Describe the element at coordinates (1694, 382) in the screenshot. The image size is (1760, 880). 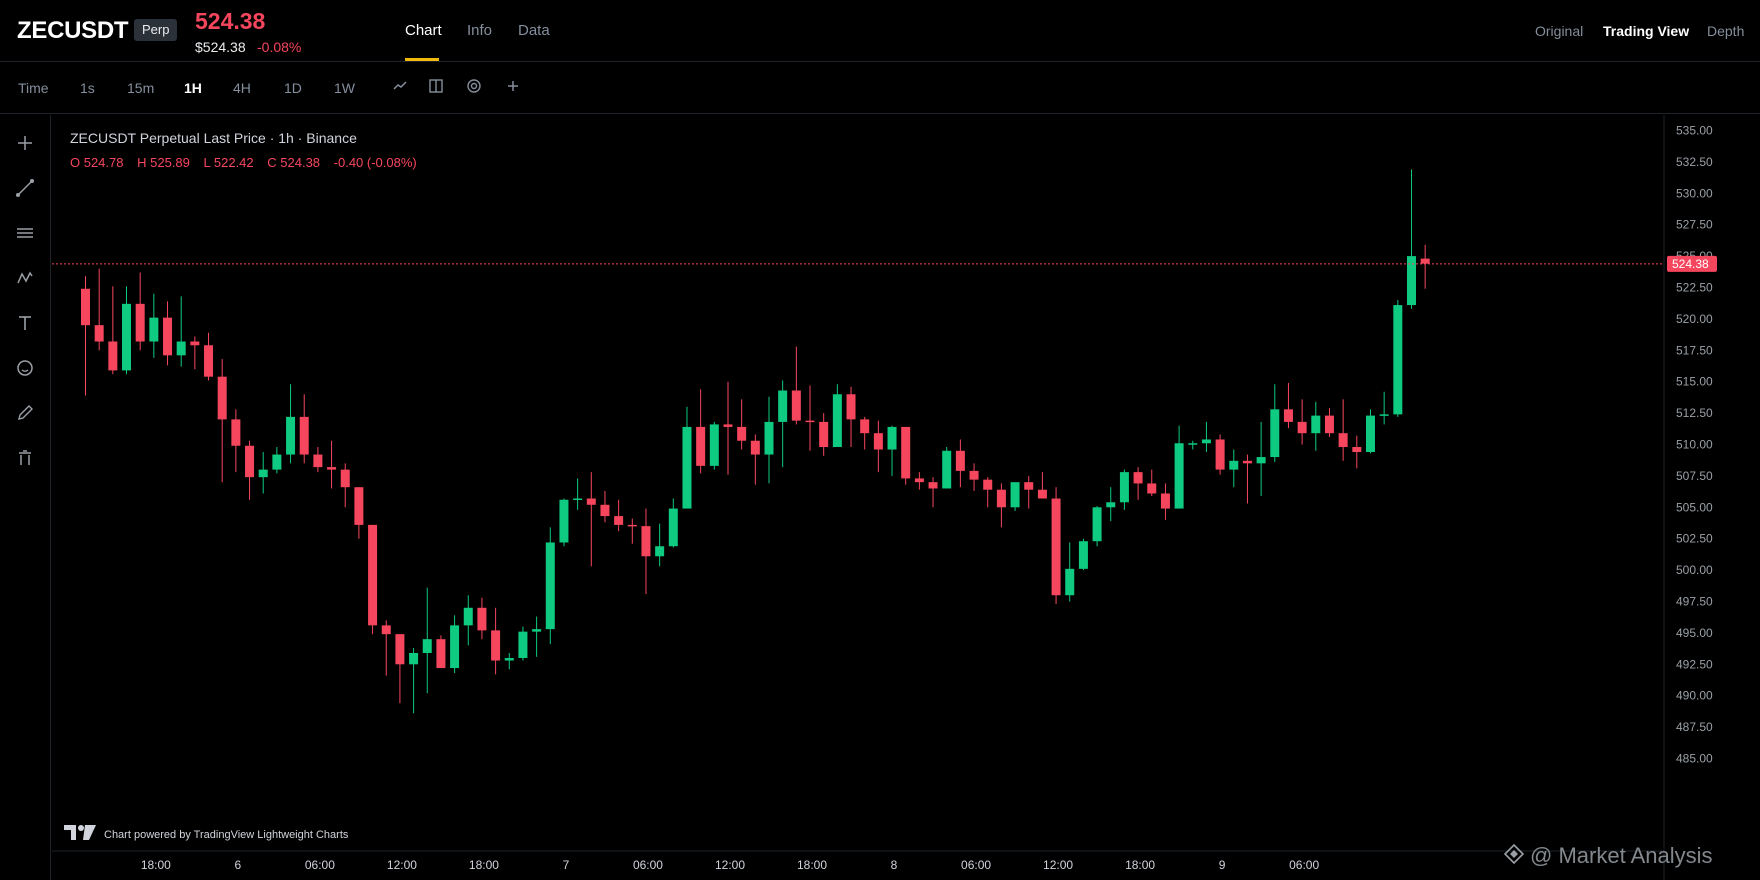
I see `price-tick-label: 515.00` at that location.